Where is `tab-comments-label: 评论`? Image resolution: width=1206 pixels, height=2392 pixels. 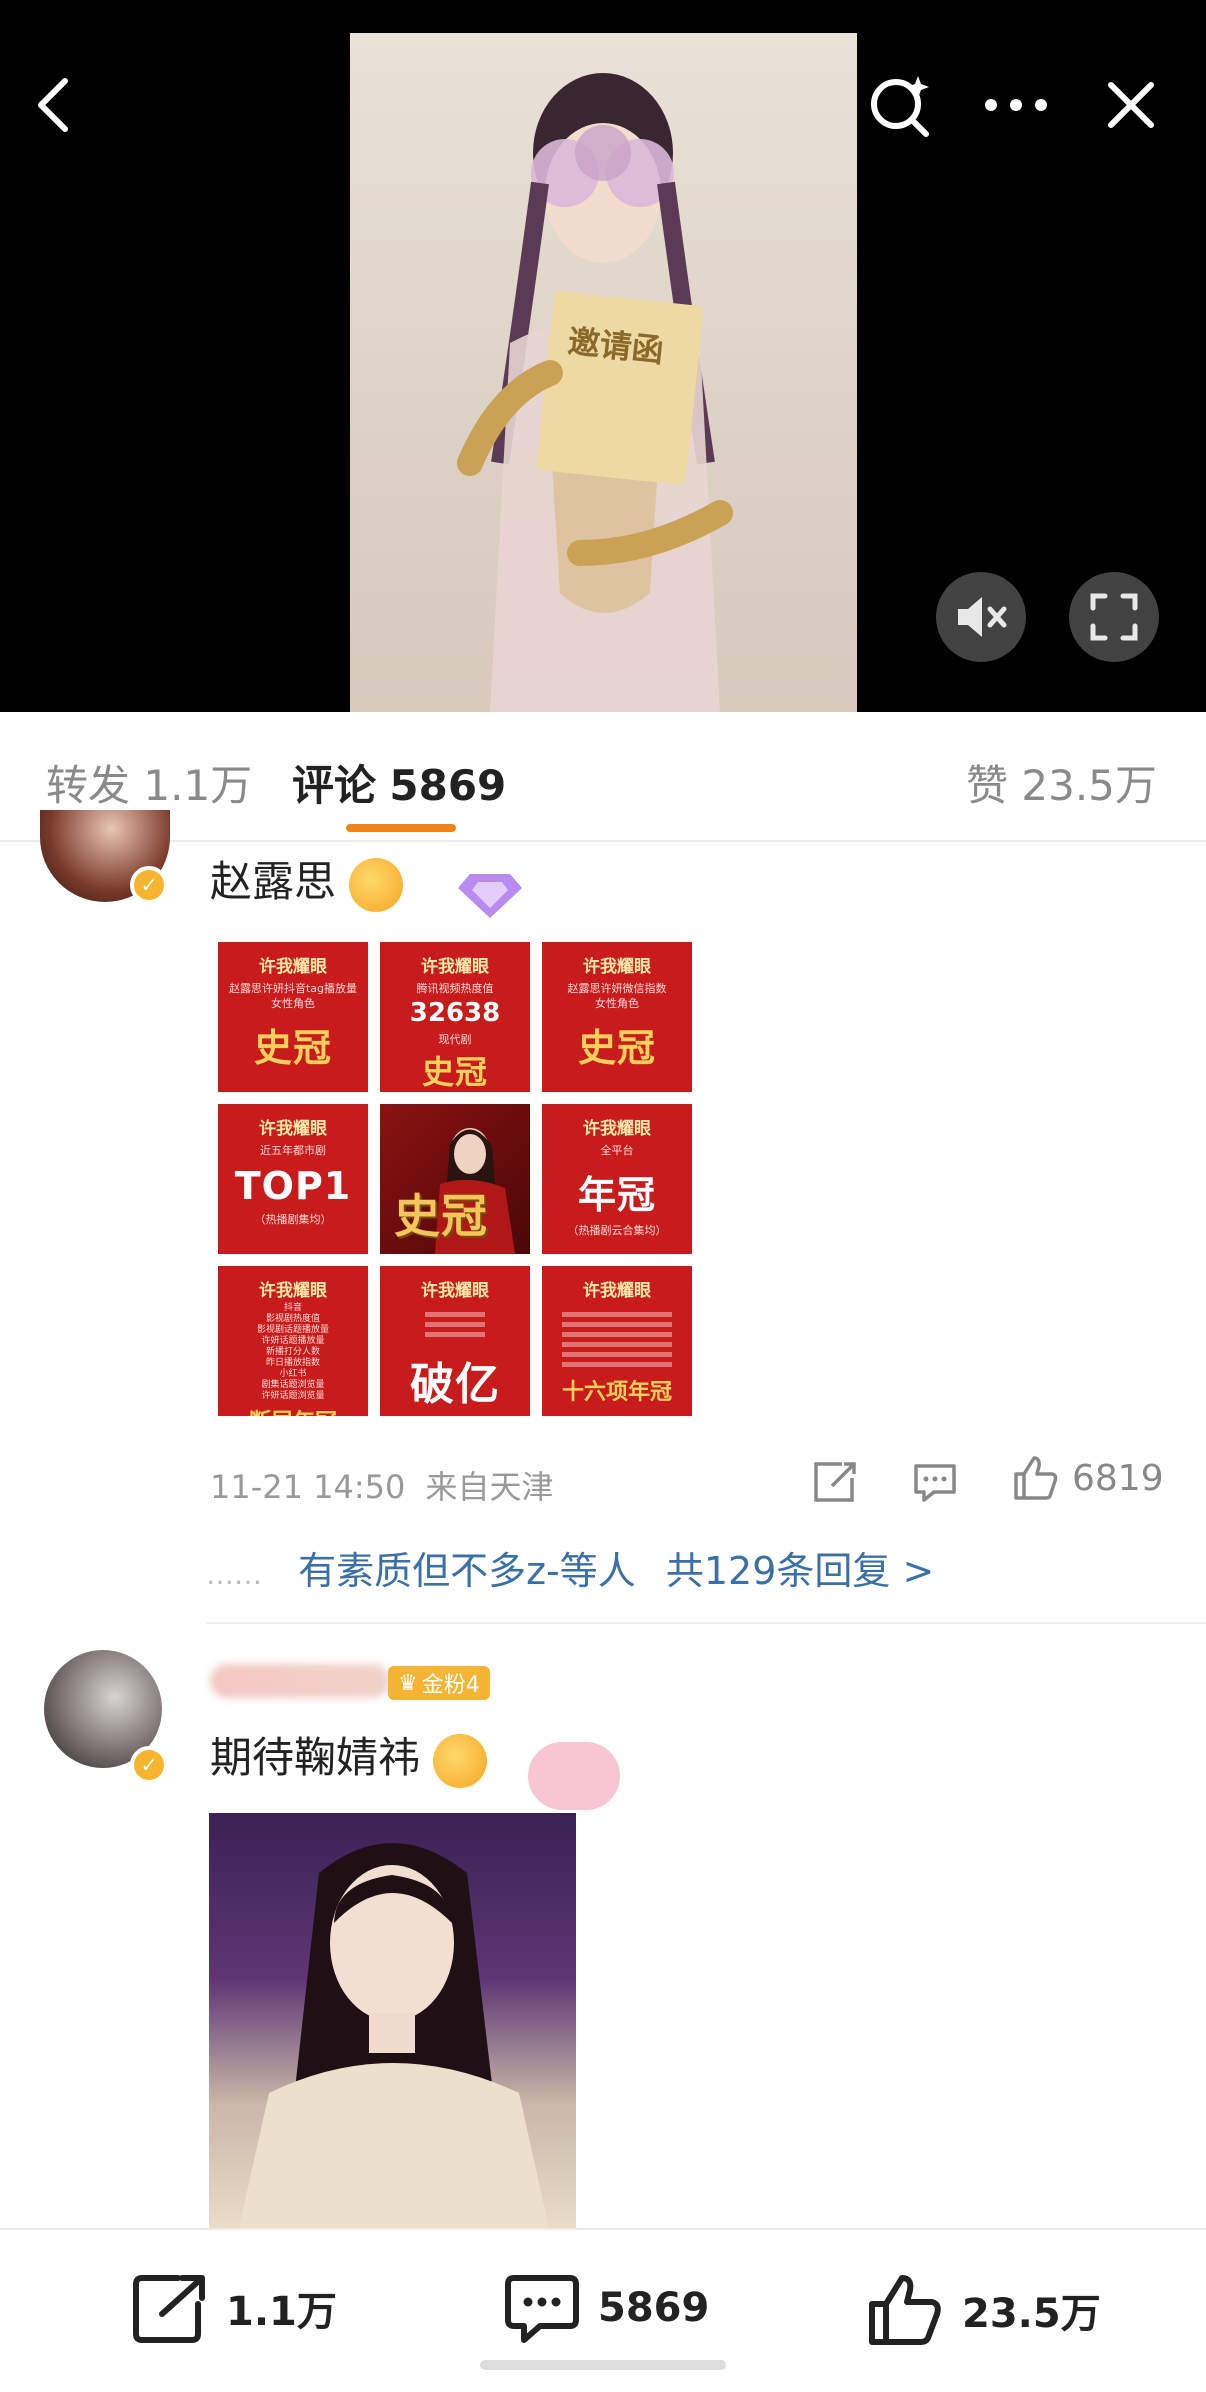
tab-comments-label: 评论 is located at coordinates (334, 785).